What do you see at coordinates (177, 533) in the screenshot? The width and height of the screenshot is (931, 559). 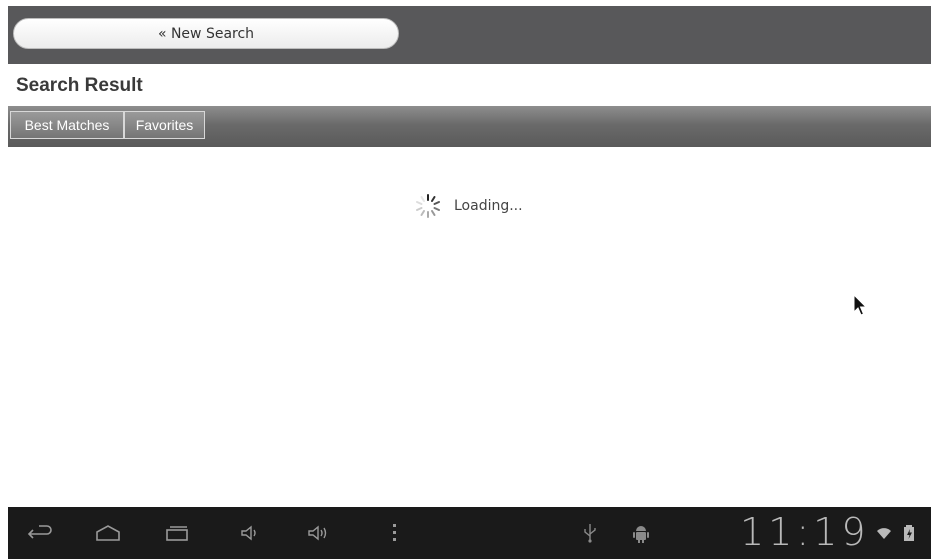 I see `recents-icon` at bounding box center [177, 533].